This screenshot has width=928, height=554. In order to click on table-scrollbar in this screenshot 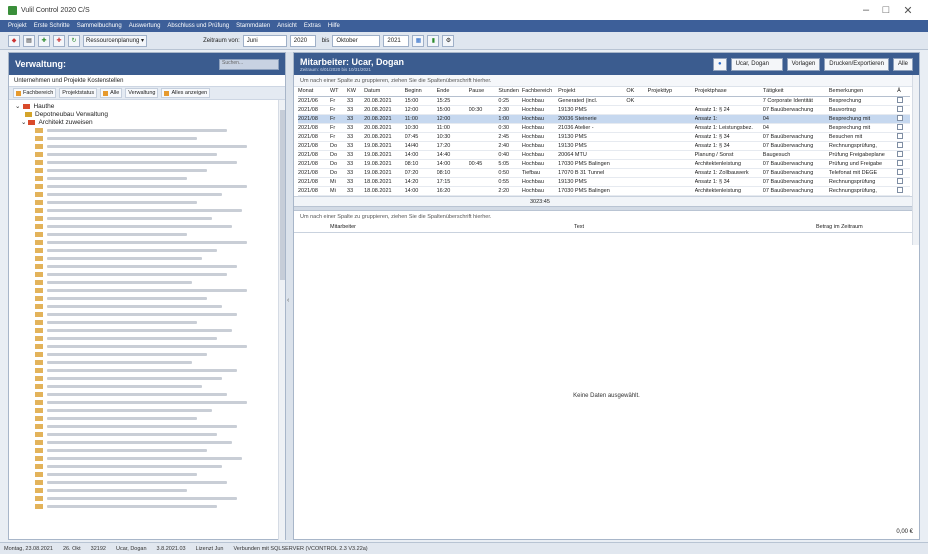, I will do `click(915, 160)`.